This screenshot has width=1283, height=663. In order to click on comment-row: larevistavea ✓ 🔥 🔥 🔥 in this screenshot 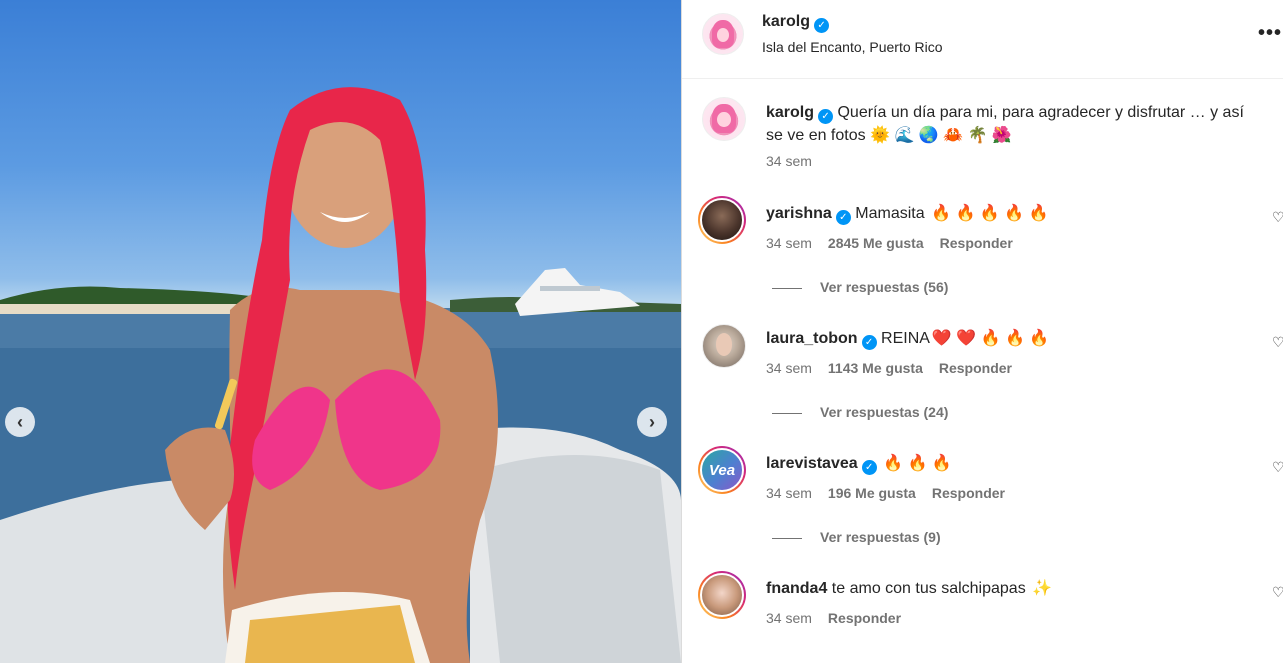, I will do `click(859, 464)`.